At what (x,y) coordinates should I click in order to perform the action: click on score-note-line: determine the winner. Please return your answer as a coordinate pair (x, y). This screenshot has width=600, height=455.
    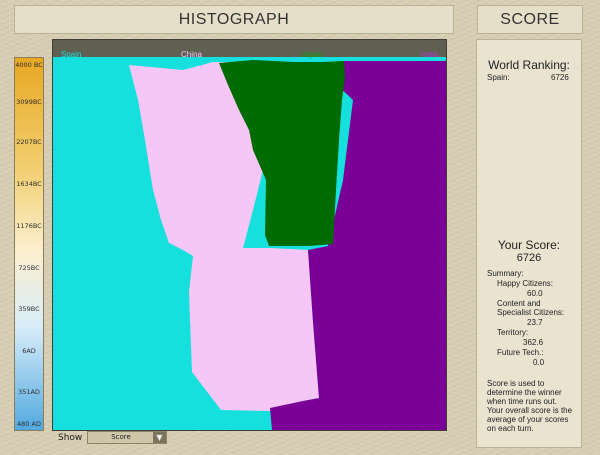
    Looking at the image, I should click on (524, 392).